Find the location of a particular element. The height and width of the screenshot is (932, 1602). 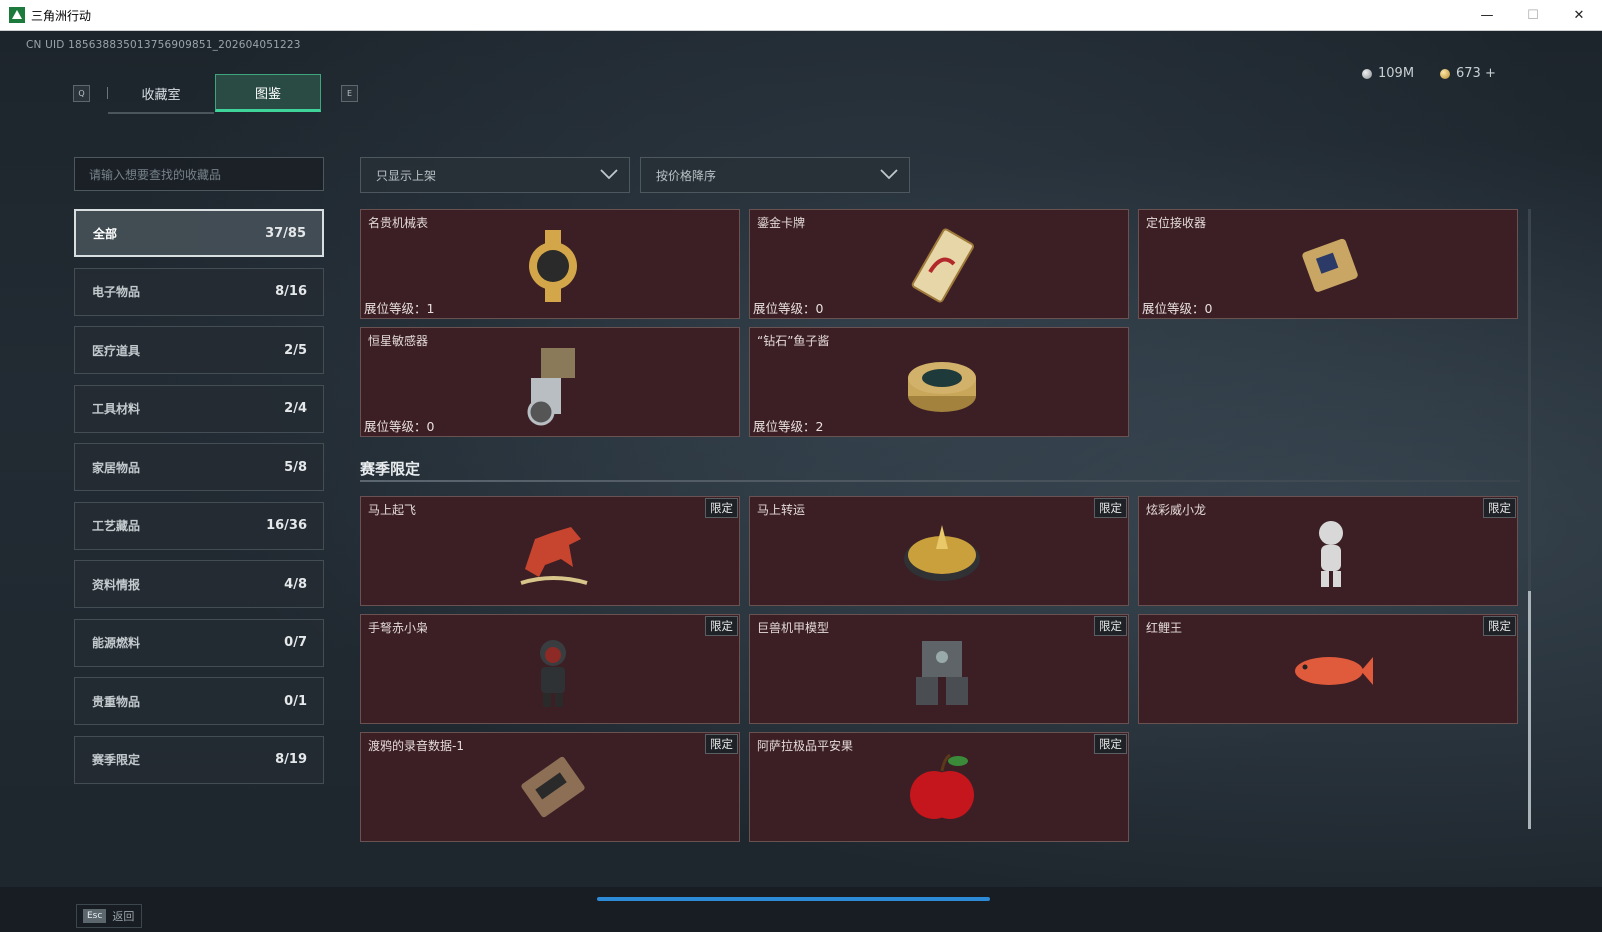

display-filter-dropdown: 只显示上架 is located at coordinates (495, 175).